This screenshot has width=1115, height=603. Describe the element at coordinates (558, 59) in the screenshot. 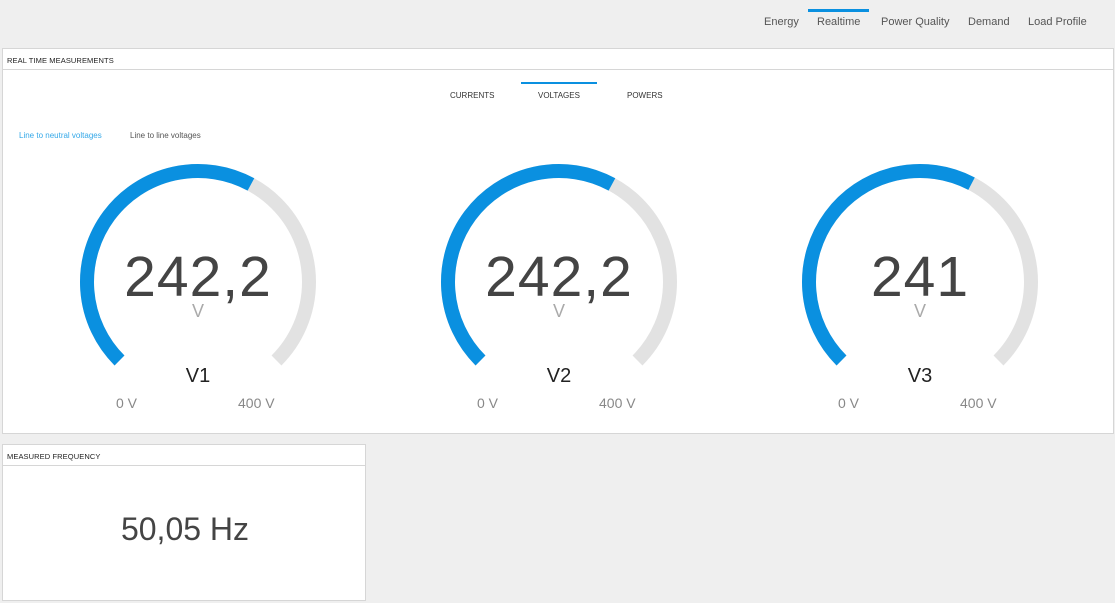

I see `realtime-panel-title: REAL TIME MEASUREMENTS` at that location.